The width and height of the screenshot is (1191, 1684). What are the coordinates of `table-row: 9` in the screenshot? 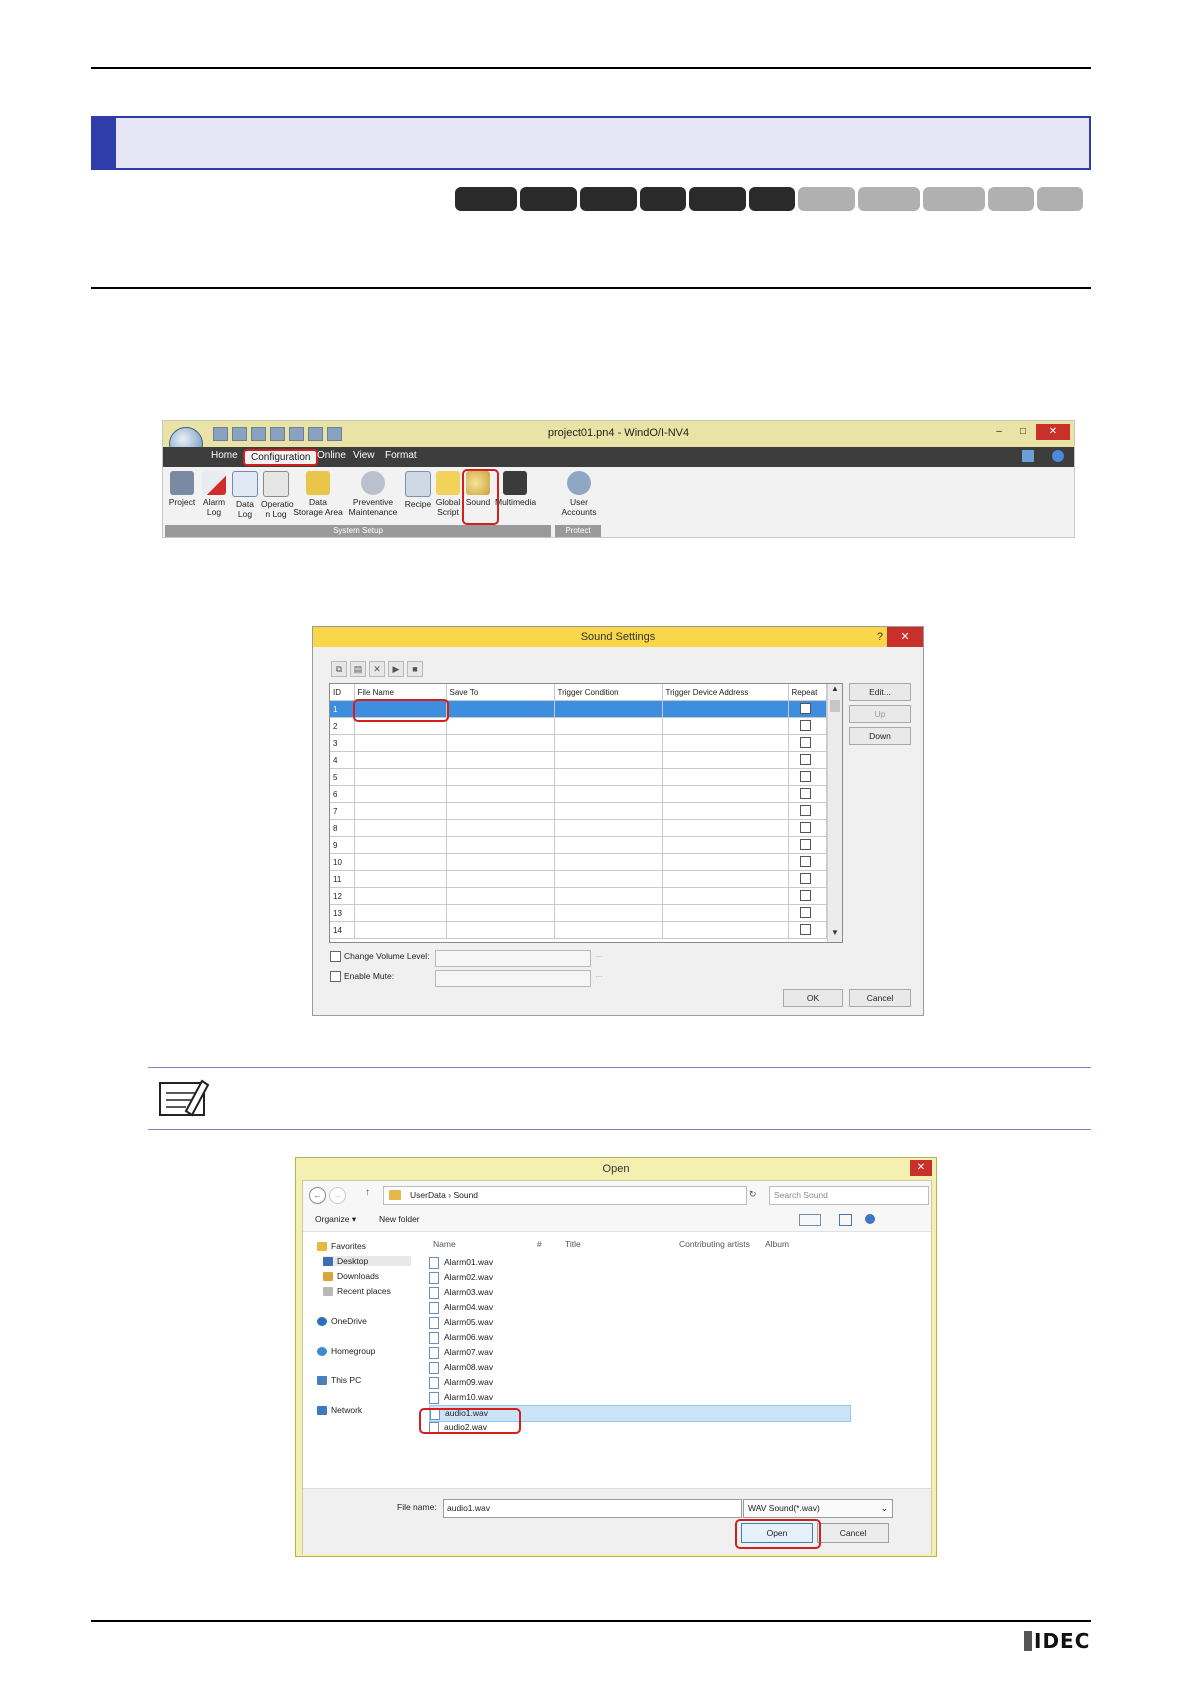 It's located at (578, 845).